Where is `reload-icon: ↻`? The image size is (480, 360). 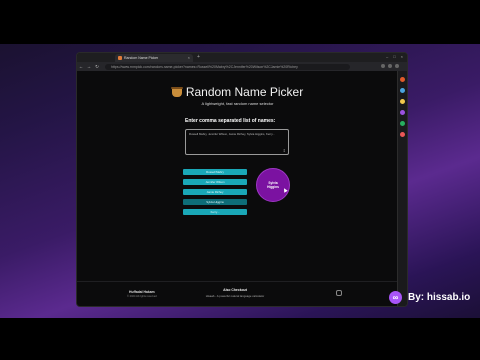
reload-icon: ↻ is located at coordinates (97, 67).